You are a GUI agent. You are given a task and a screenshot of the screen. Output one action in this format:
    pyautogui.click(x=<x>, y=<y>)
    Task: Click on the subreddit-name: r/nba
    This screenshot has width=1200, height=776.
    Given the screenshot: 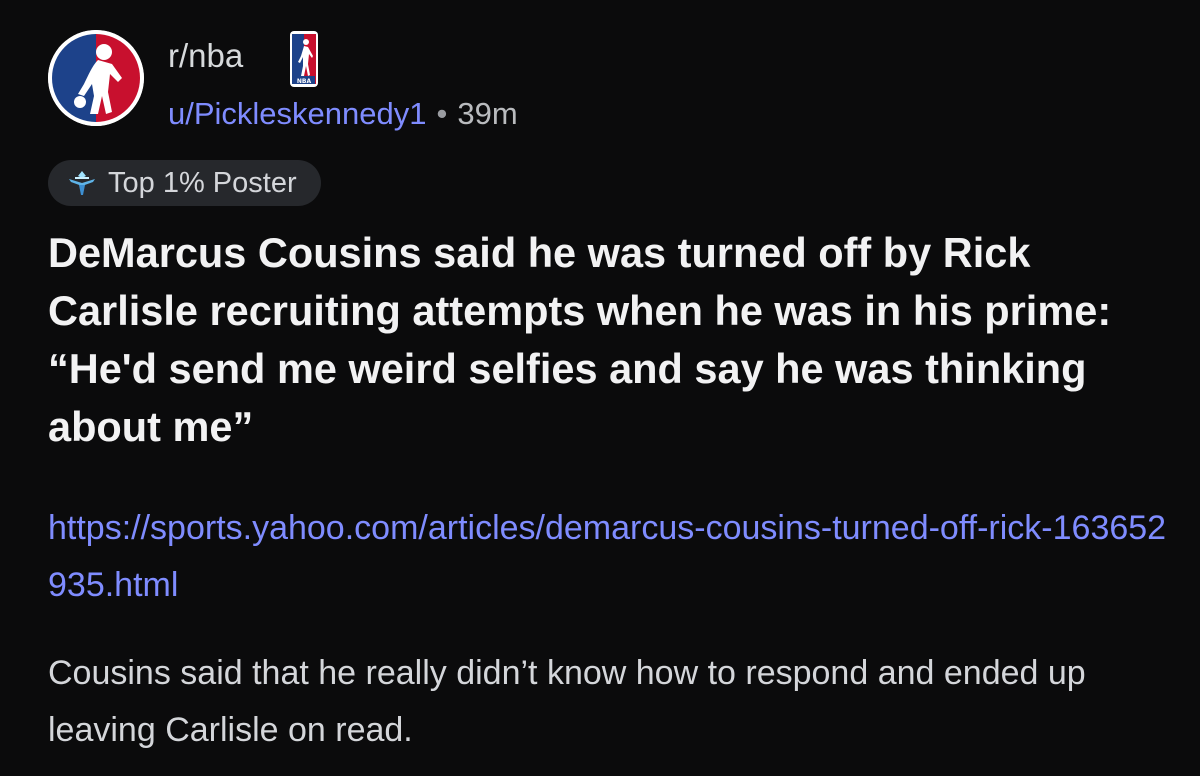 What is the action you would take?
    pyautogui.click(x=205, y=56)
    